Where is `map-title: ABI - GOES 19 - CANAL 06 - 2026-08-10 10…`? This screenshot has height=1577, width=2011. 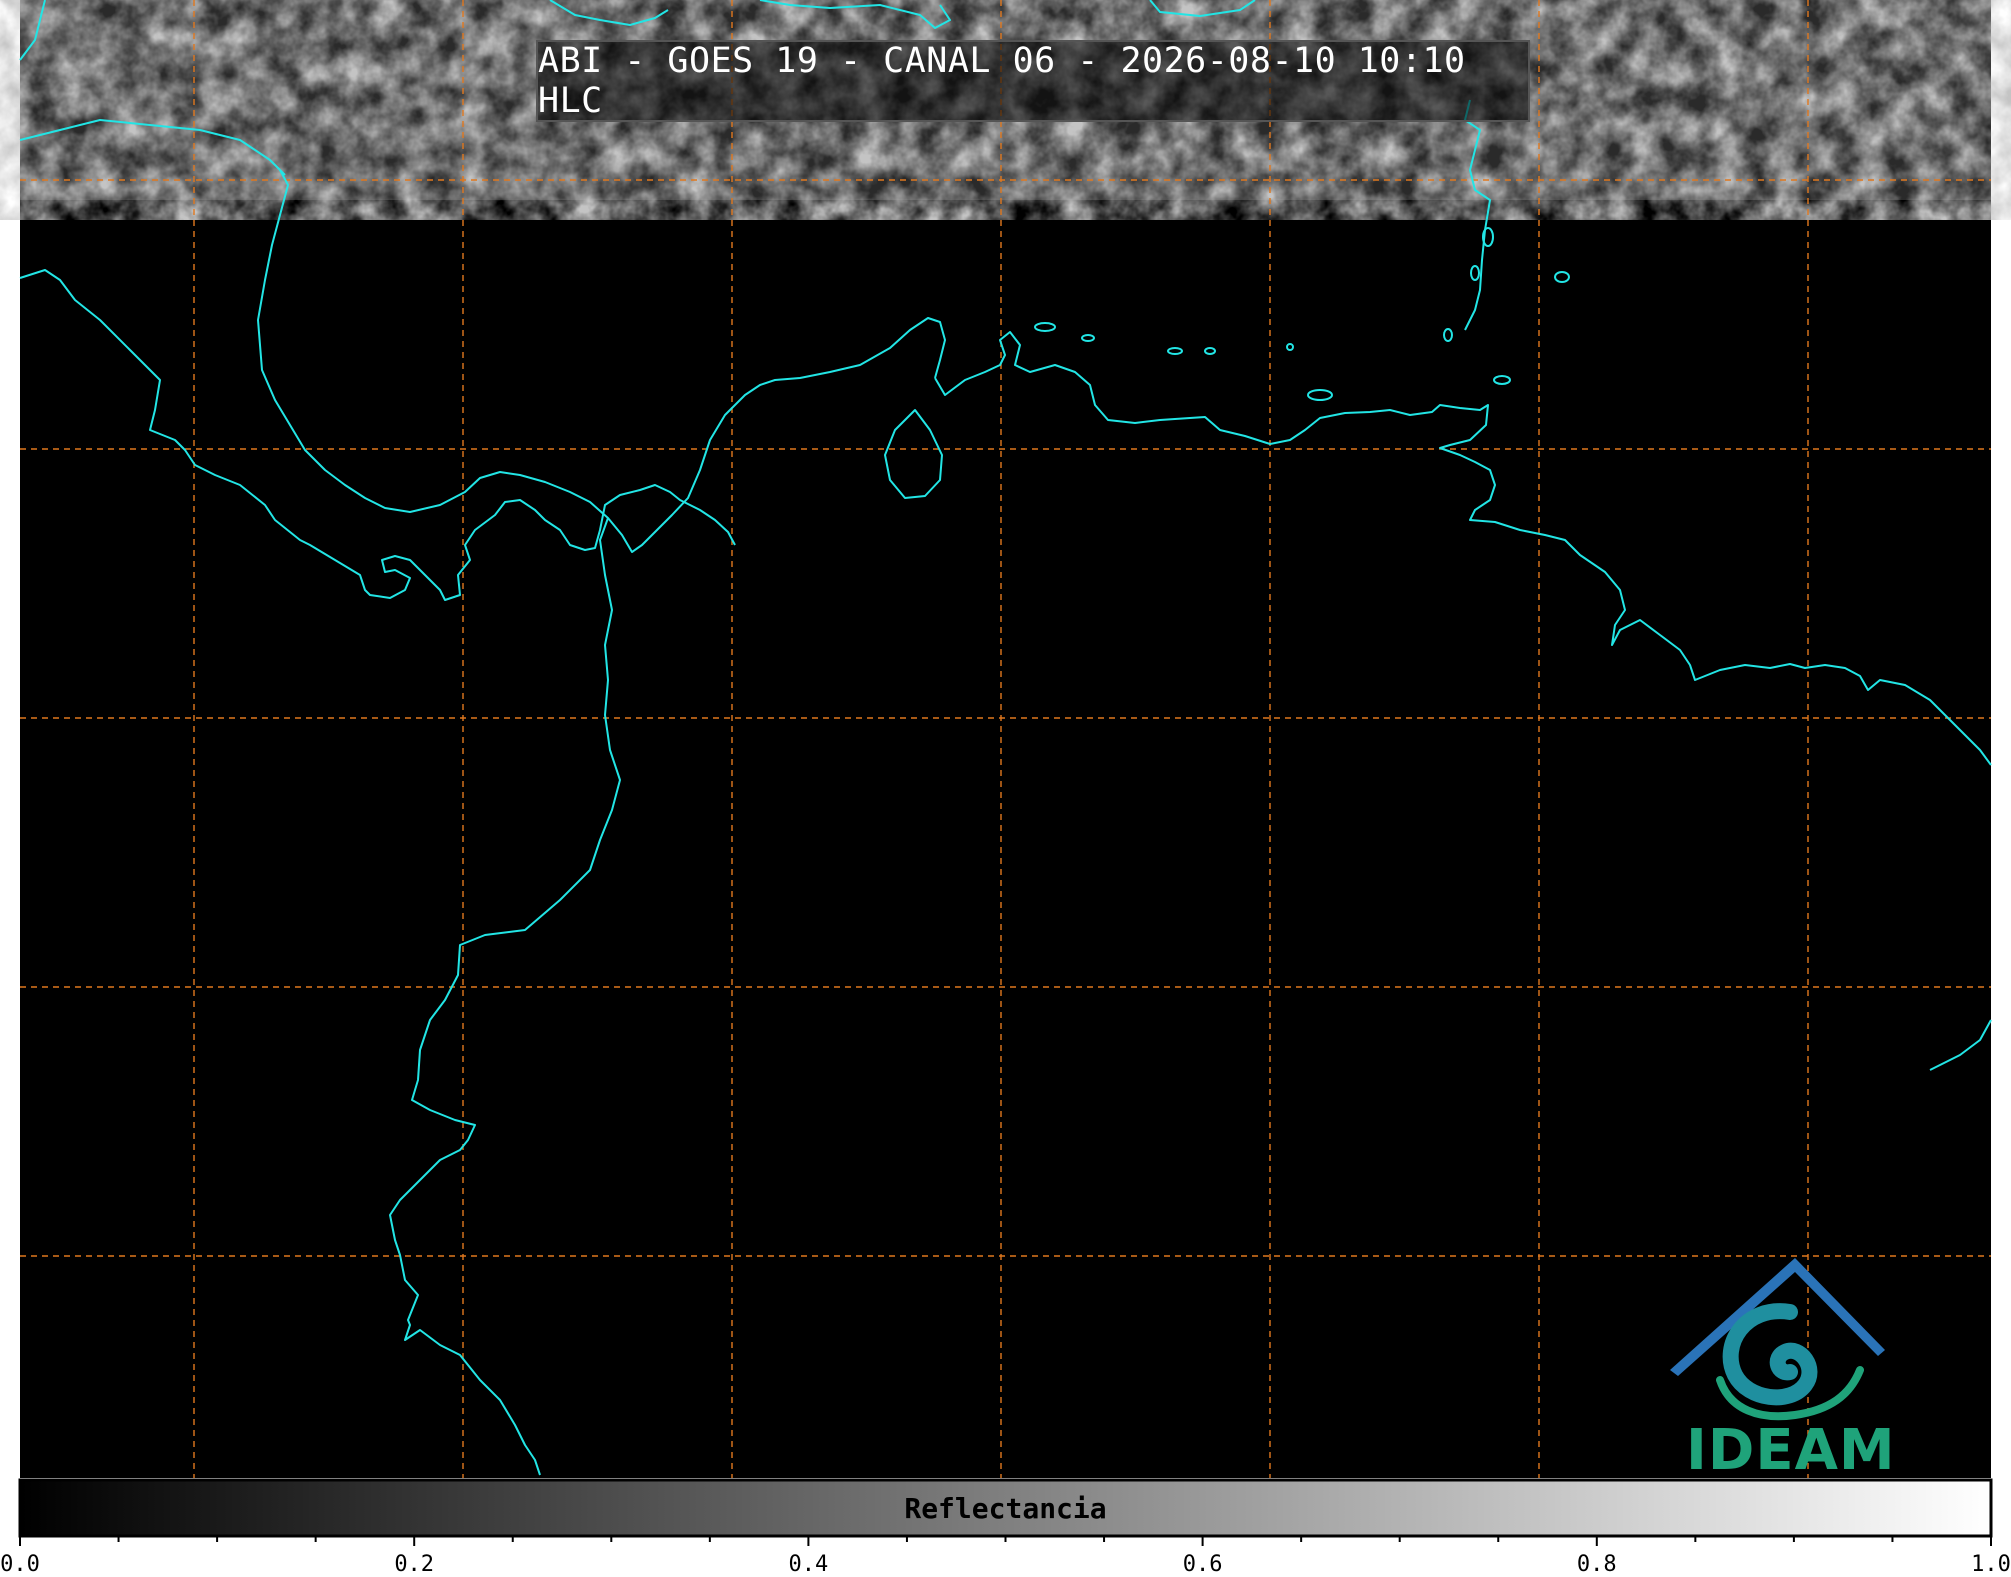
map-title: ABI - GOES 19 - CANAL 06 - 2026-08-10 10… is located at coordinates (1033, 81).